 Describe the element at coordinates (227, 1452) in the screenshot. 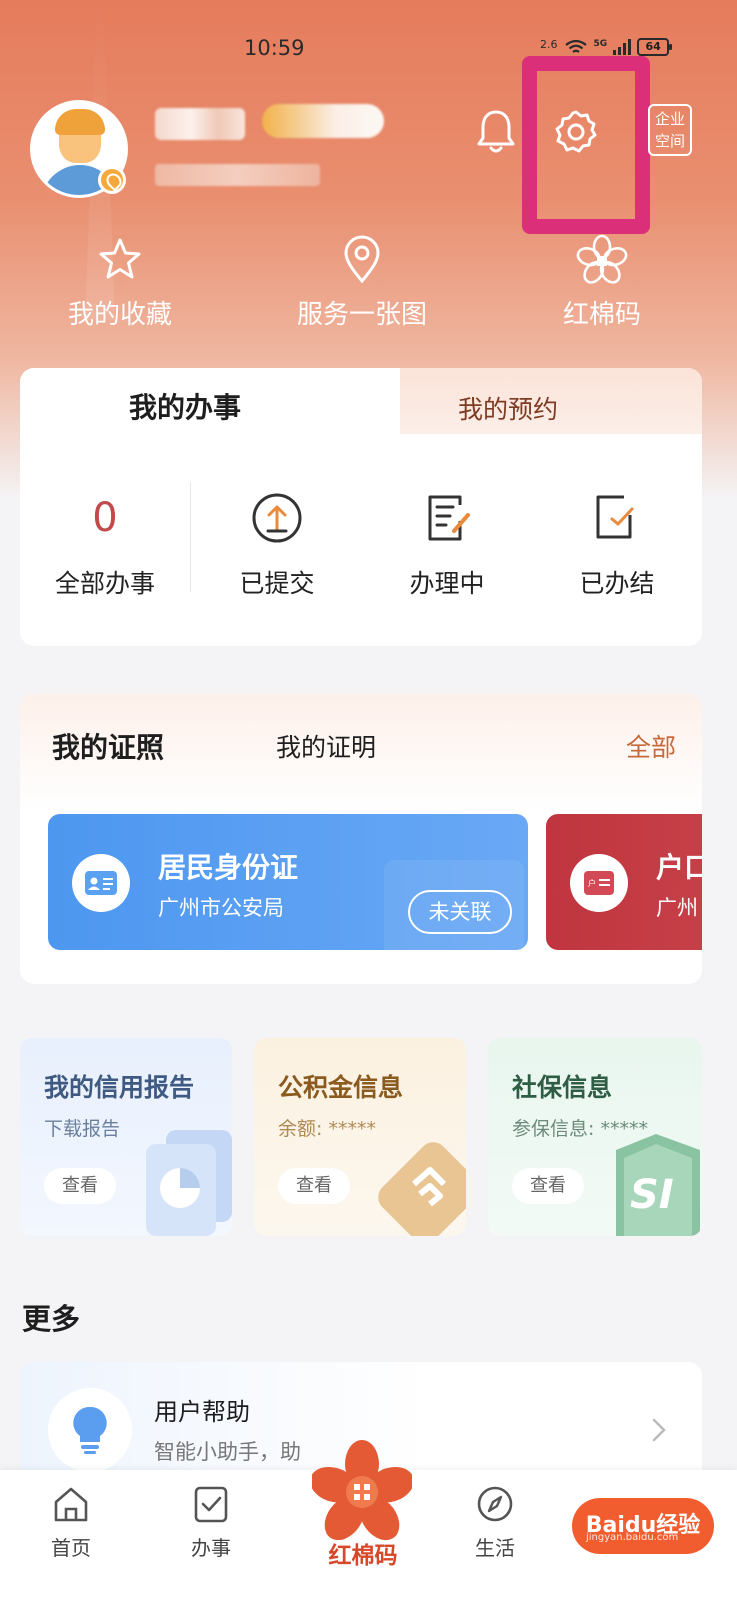

I see `help-subtitle: 智能小助手，助` at that location.